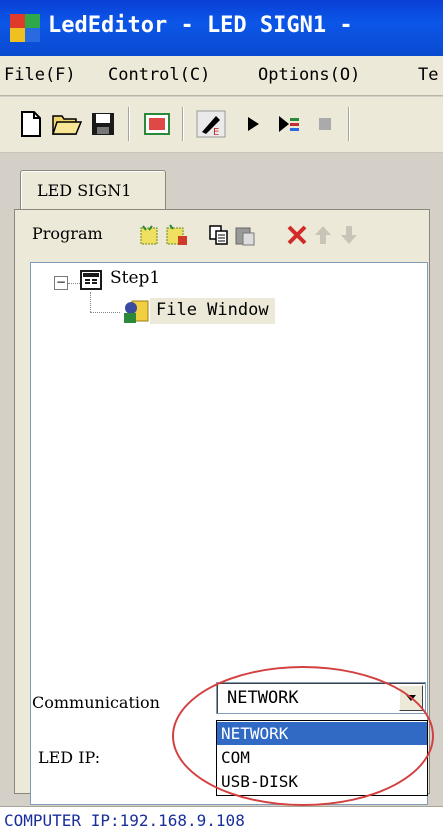  I want to click on tab-label: LED SIGN1, so click(84, 190).